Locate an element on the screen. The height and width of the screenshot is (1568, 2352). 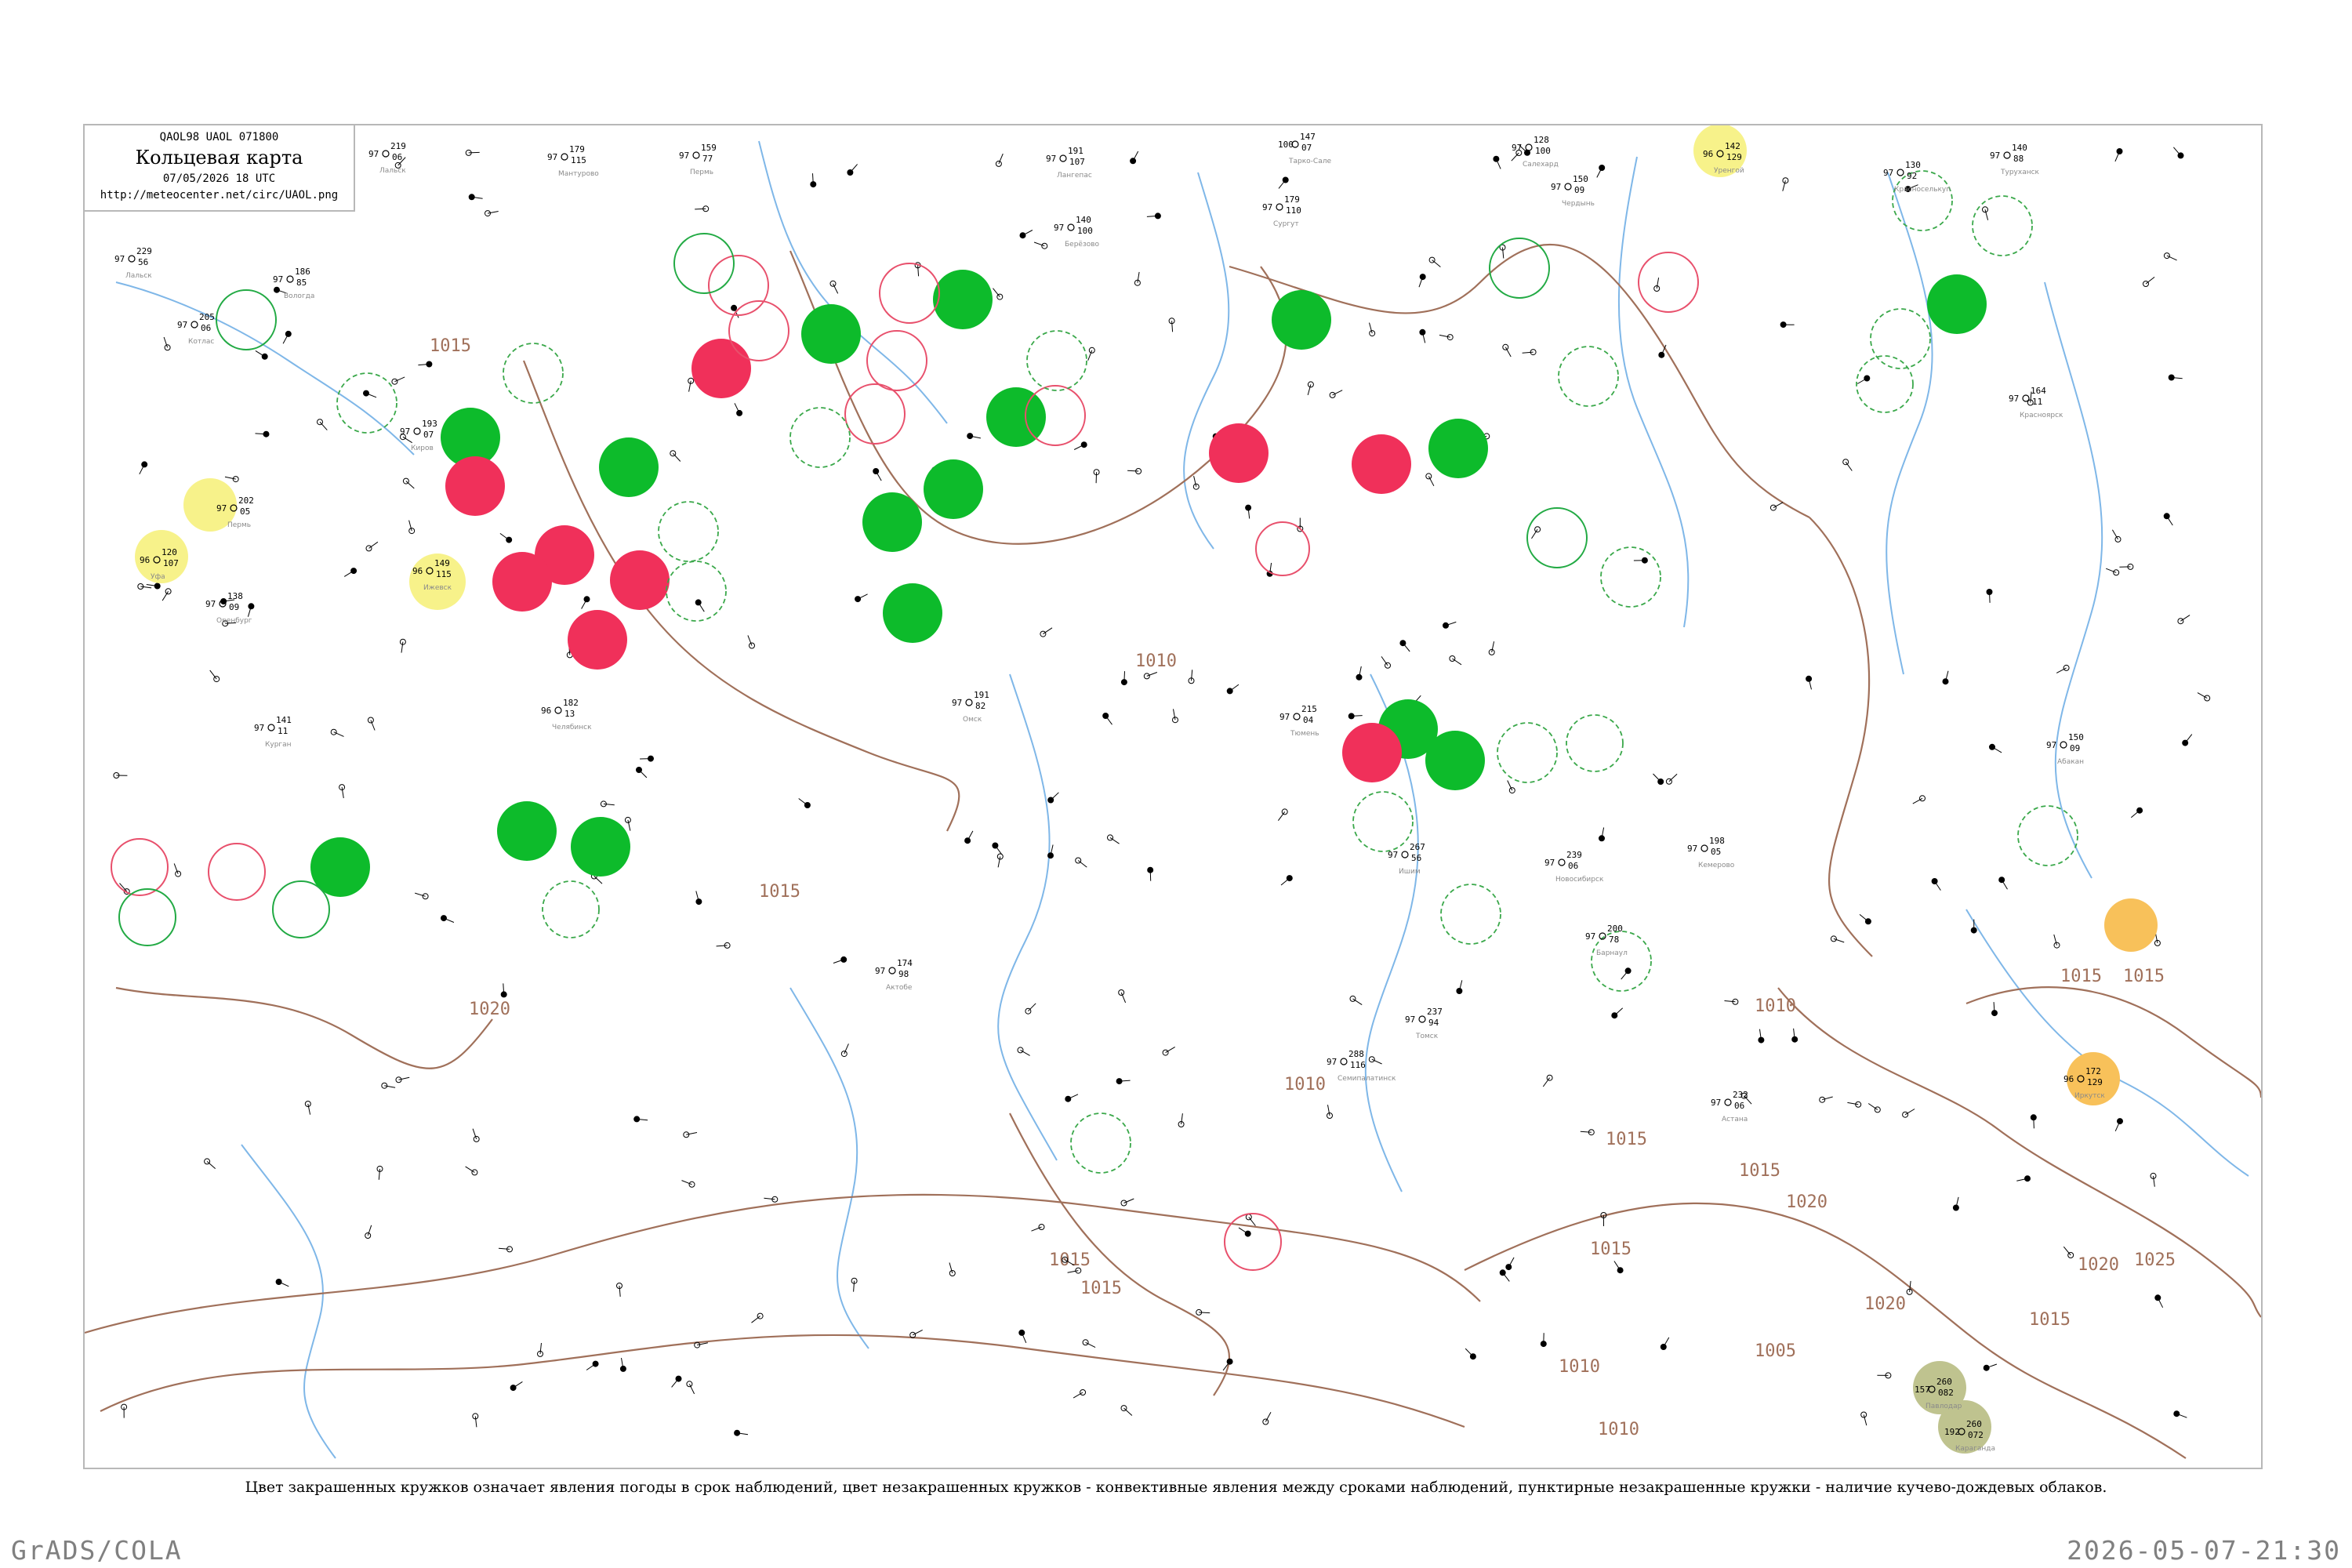
station-plot: 205 97 06 Котлас is located at coordinates (196, 329).